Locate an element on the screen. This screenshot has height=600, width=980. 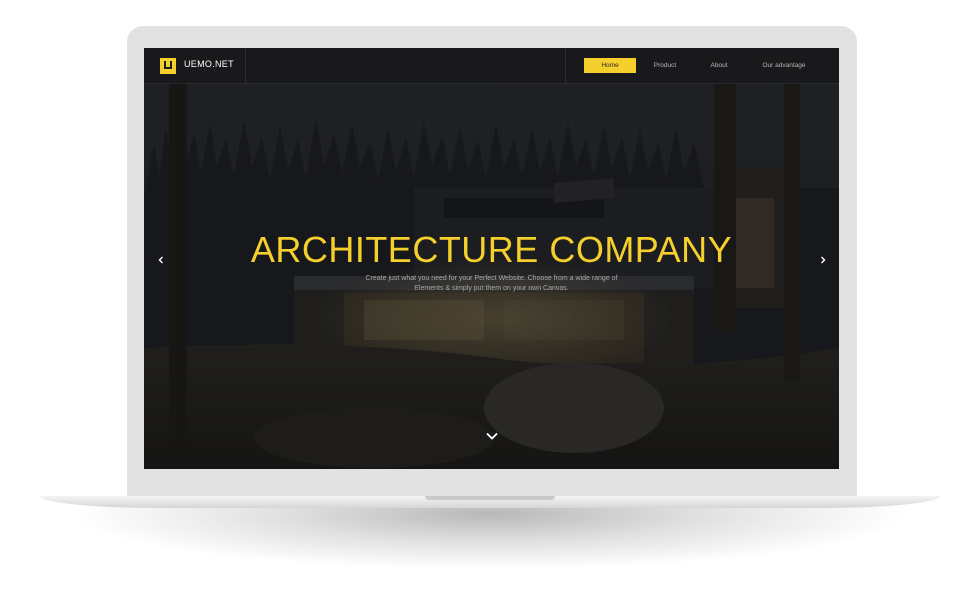
u-logo-icon is located at coordinates (168, 66).